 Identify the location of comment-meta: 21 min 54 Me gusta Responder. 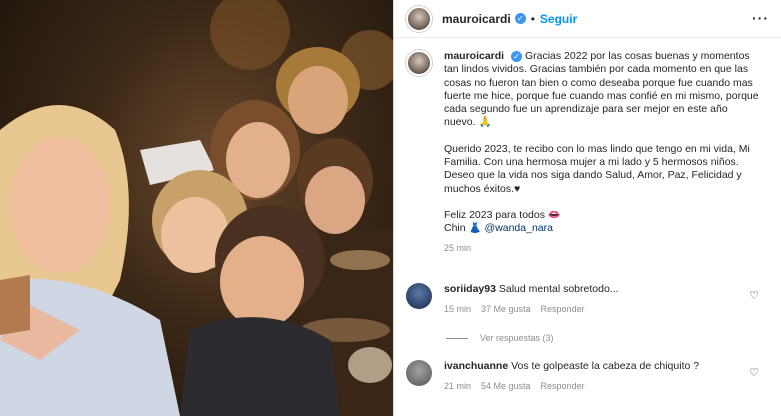
(589, 386).